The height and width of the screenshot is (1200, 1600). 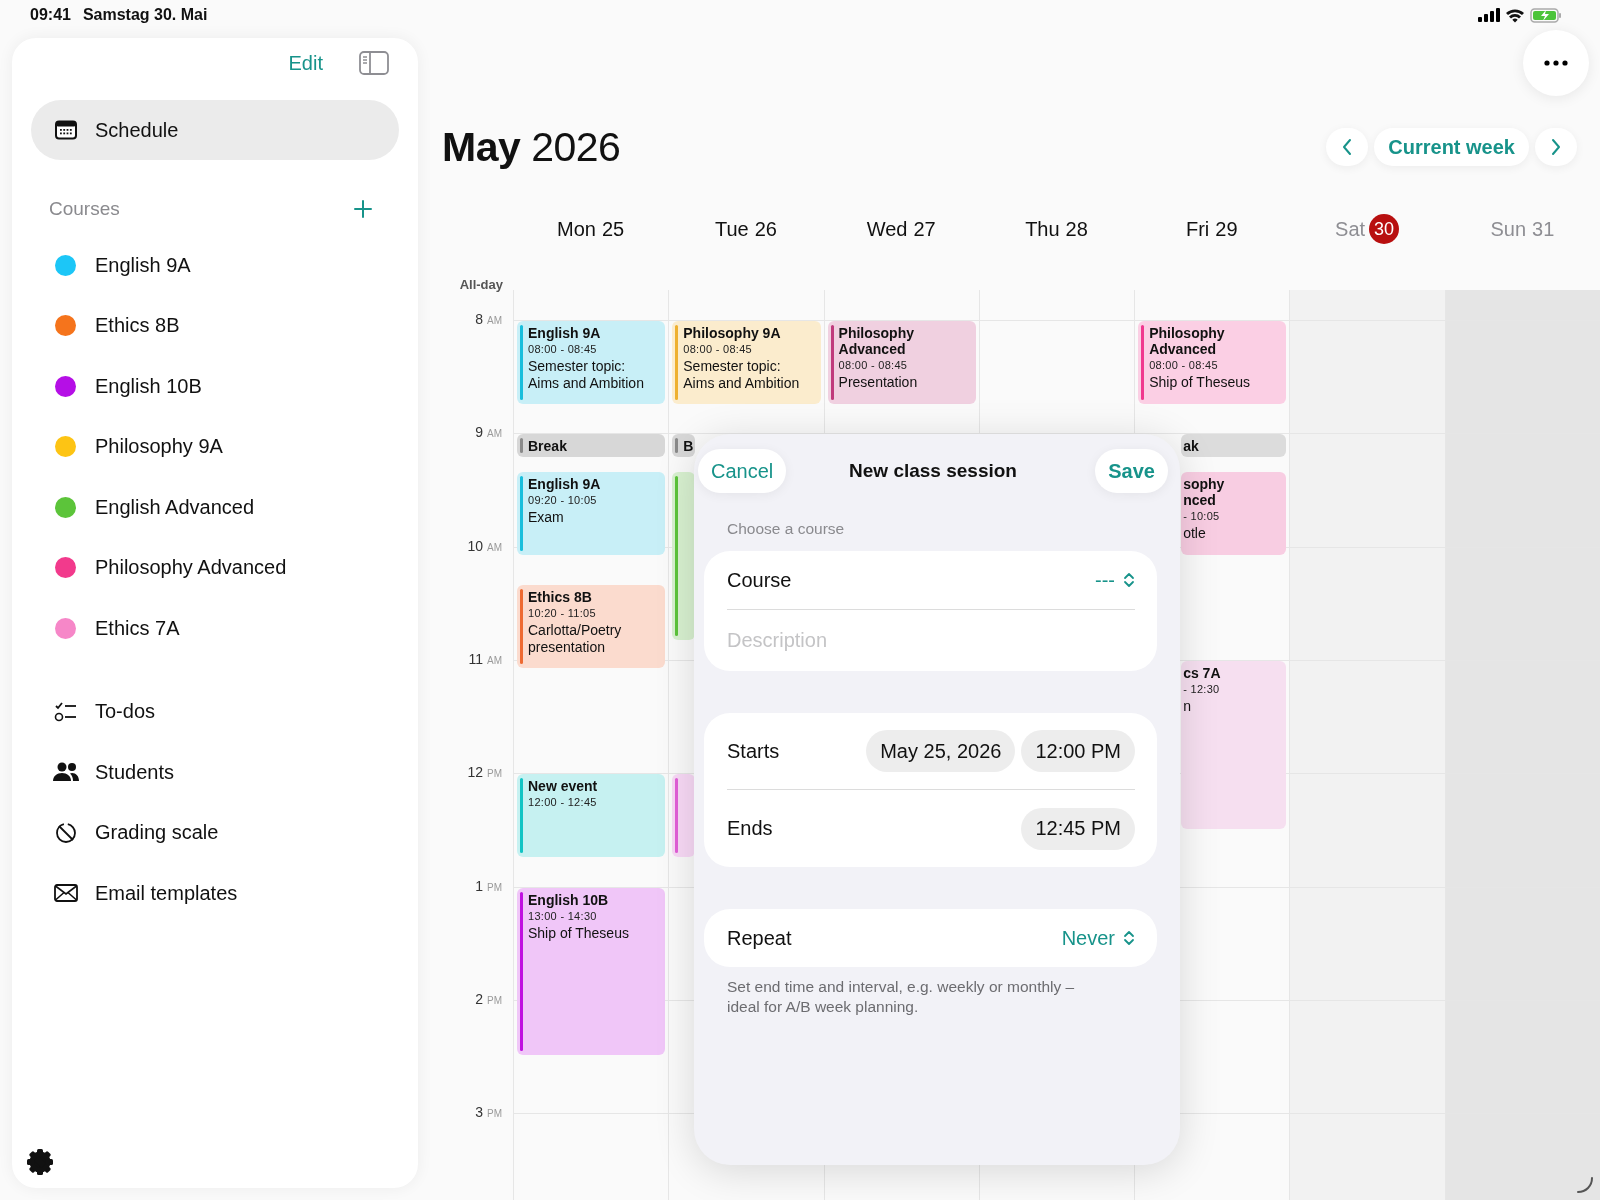 What do you see at coordinates (305, 63) in the screenshot?
I see `edit-button: Edit` at bounding box center [305, 63].